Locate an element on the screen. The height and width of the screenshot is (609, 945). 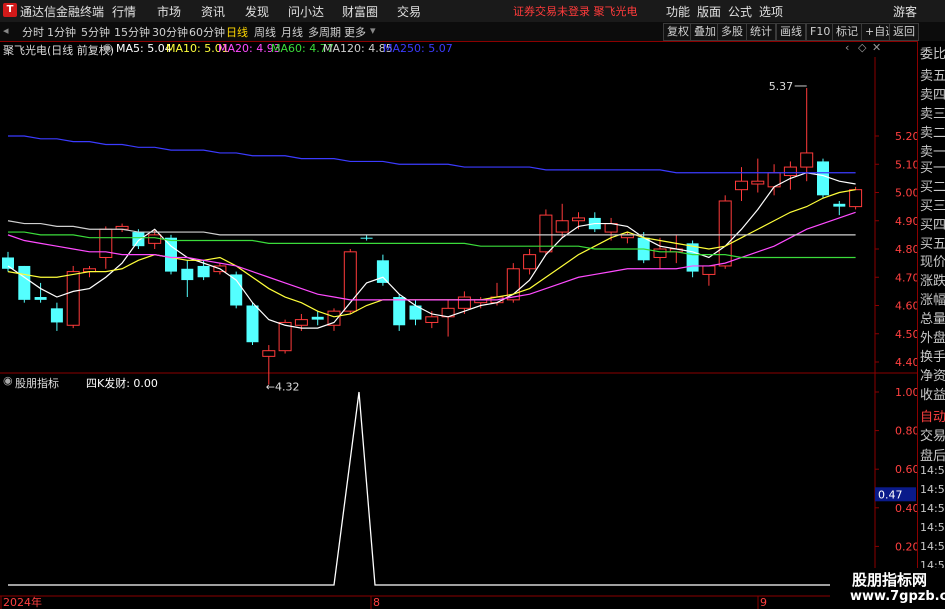
quote-panel-label: 卖二 is located at coordinates (932, 133).